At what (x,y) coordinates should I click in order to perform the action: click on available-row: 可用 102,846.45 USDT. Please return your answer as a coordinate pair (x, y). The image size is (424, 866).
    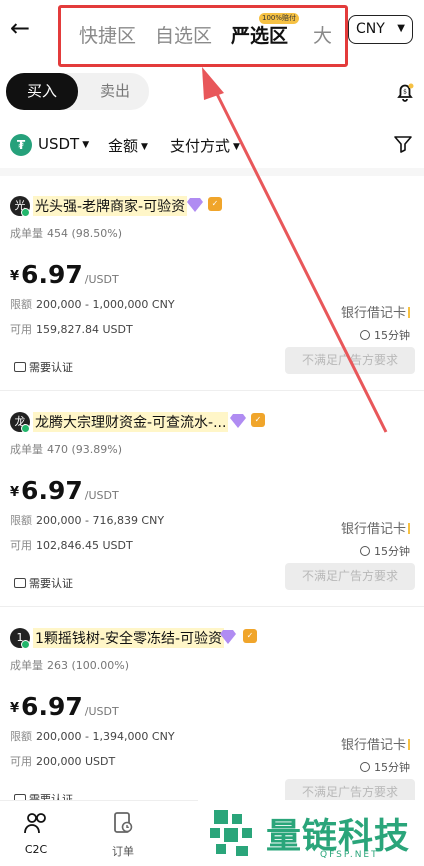
    Looking at the image, I should click on (71, 545).